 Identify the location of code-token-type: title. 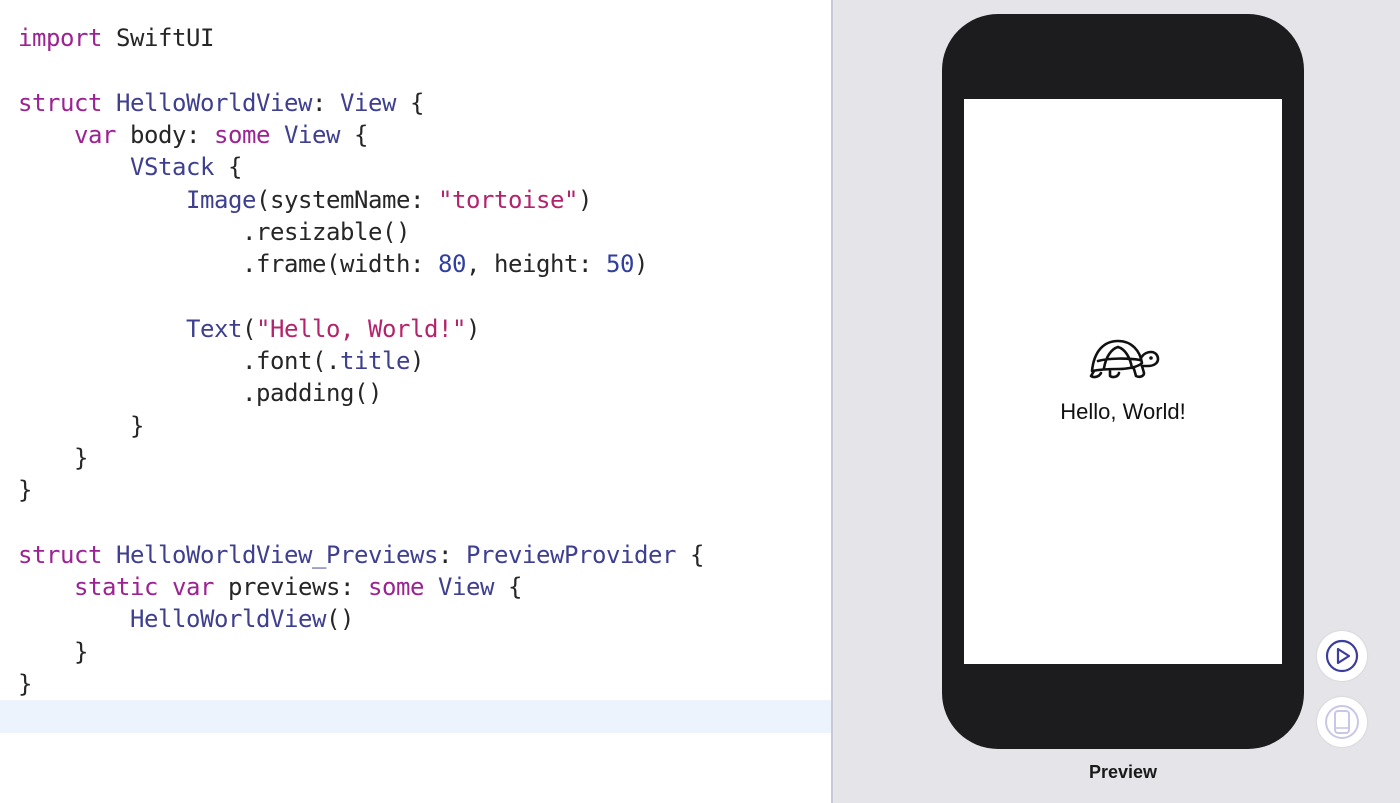
(374, 361).